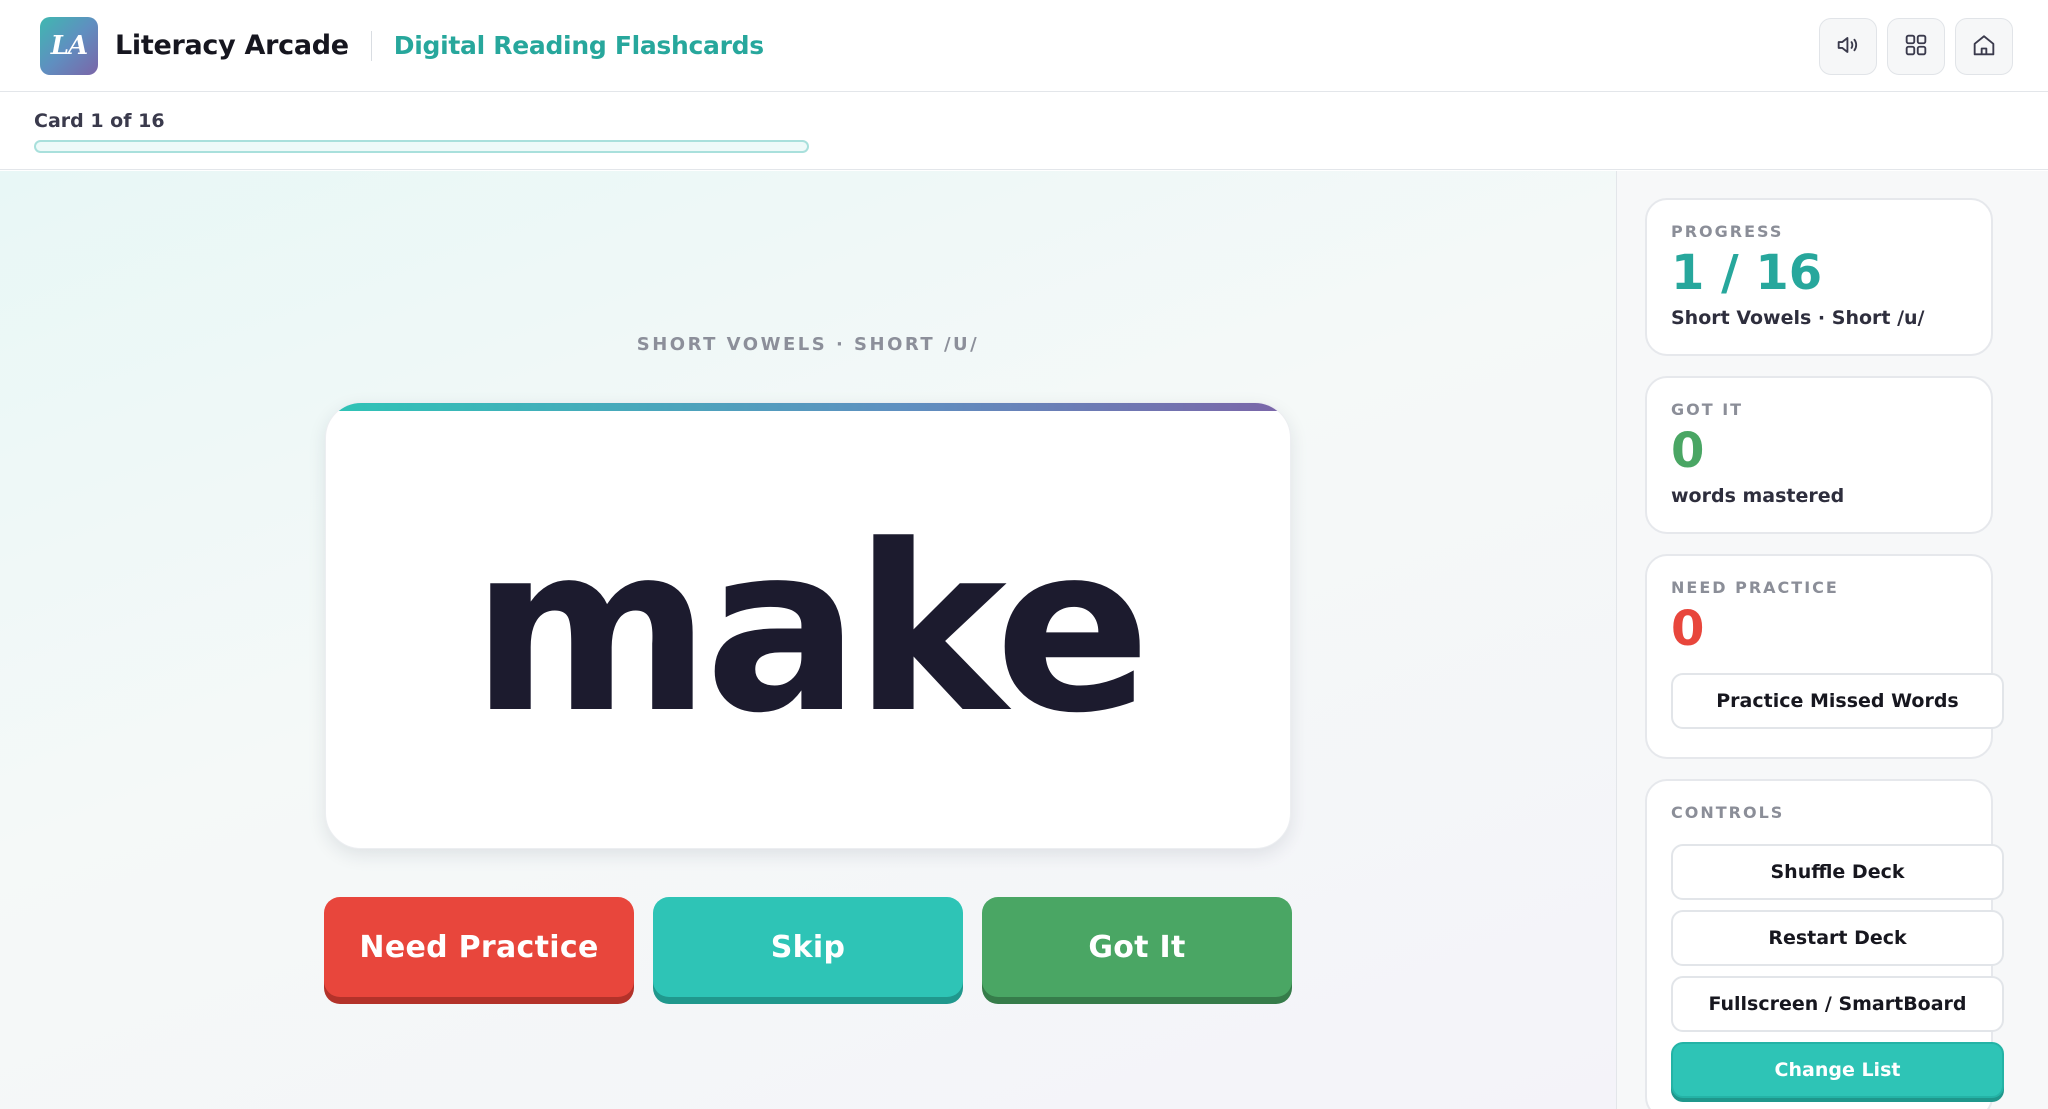  I want to click on card-counter: Card 1 of 16, so click(99, 121).